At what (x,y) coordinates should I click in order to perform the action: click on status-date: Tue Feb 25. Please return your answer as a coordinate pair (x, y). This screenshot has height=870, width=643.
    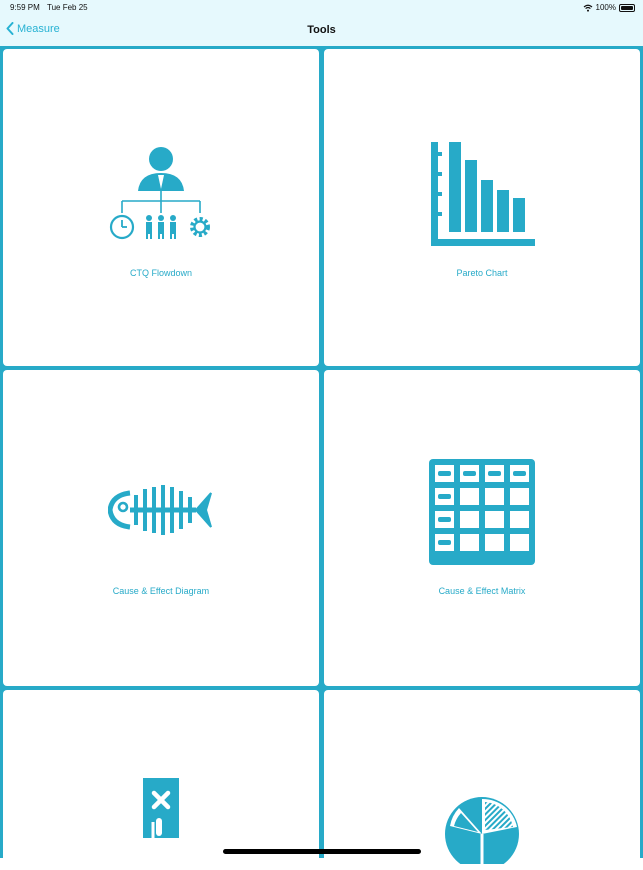
    Looking at the image, I should click on (67, 7).